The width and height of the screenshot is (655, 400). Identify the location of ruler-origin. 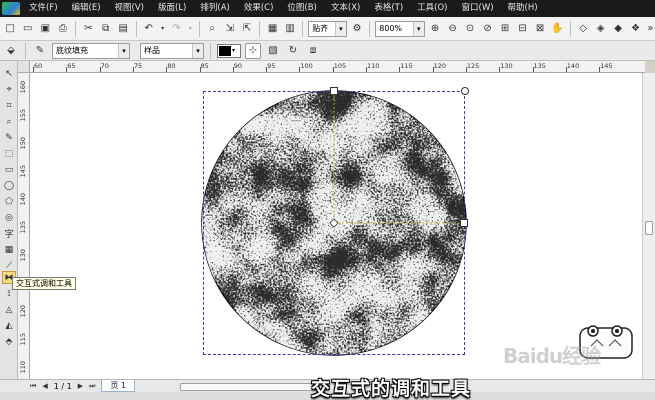
(24, 67).